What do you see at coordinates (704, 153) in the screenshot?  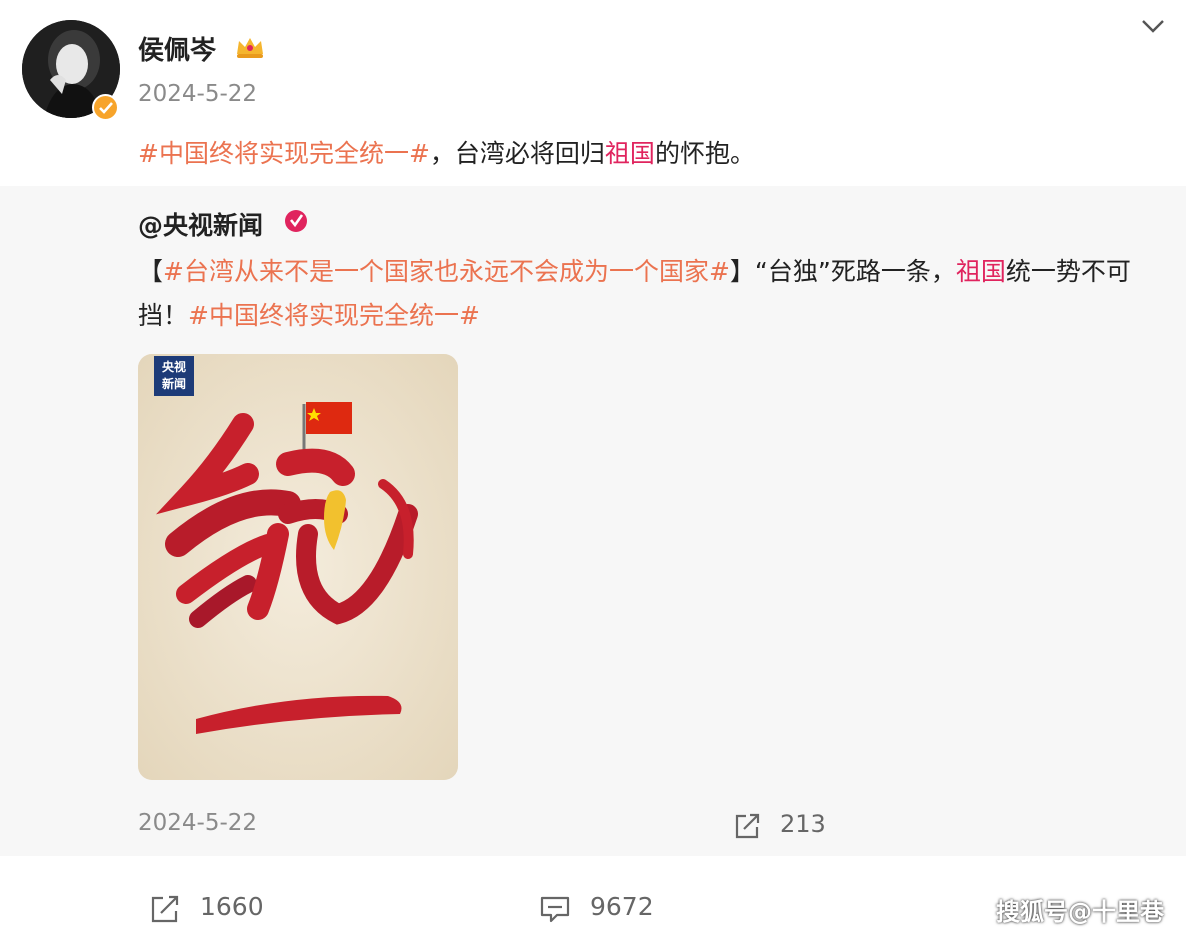 I see `text-segment: 的怀抱。` at bounding box center [704, 153].